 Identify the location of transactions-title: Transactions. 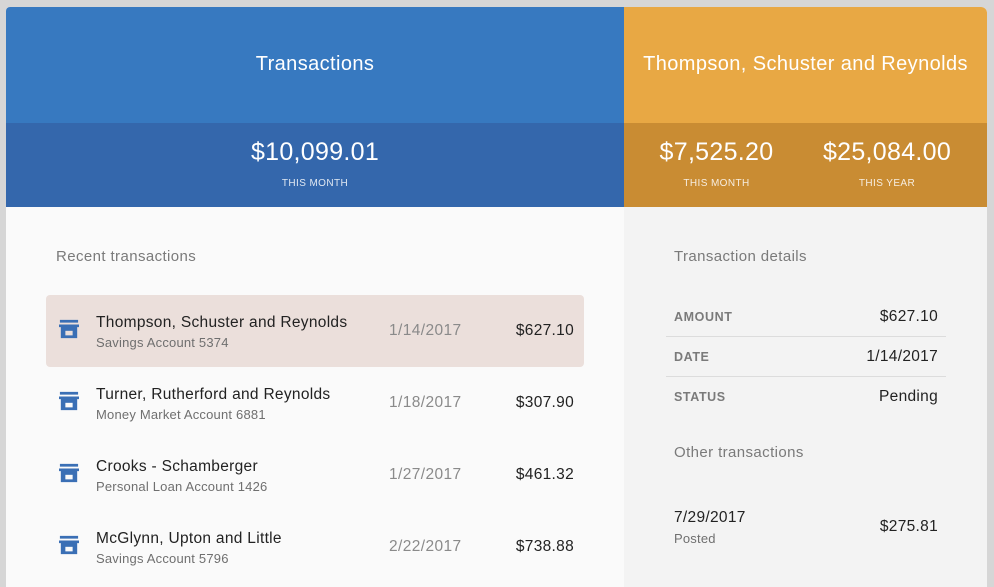
(315, 65).